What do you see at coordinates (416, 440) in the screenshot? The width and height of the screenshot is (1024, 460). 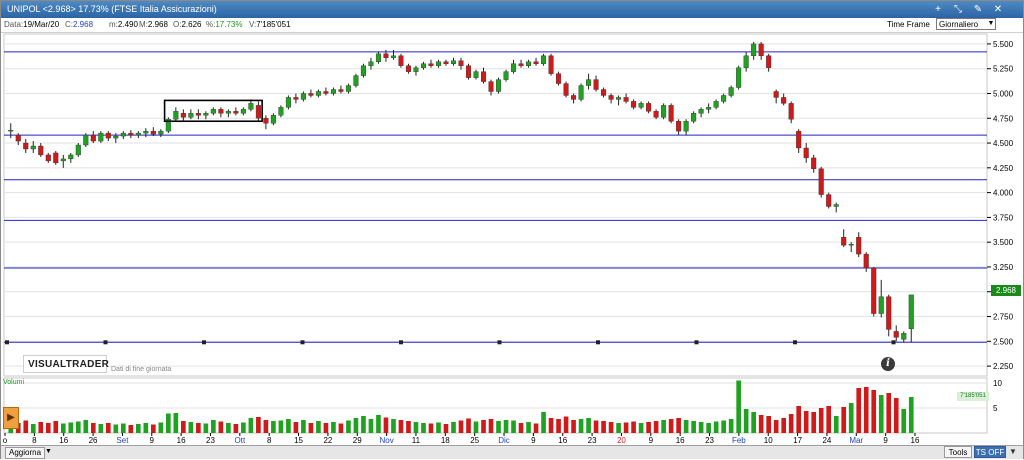 I see `date-tick-label: 11` at bounding box center [416, 440].